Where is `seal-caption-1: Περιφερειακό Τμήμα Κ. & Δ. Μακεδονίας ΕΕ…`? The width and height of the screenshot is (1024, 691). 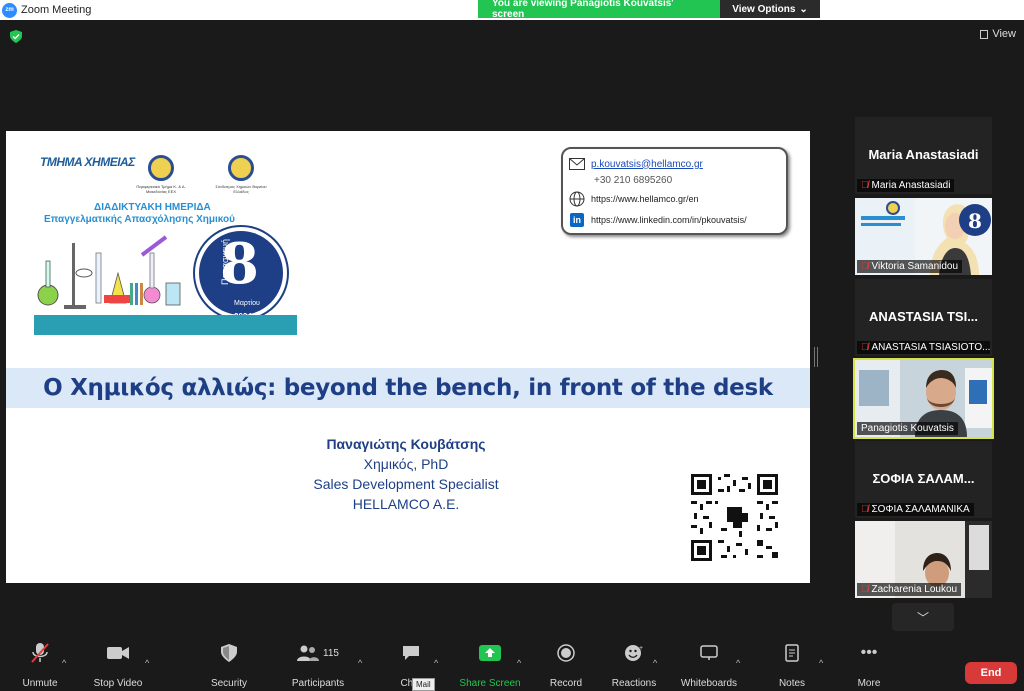
seal-caption-1: Περιφερειακό Τμήμα Κ. & Δ. Μακεδονίας ΕΕ… is located at coordinates (161, 189).